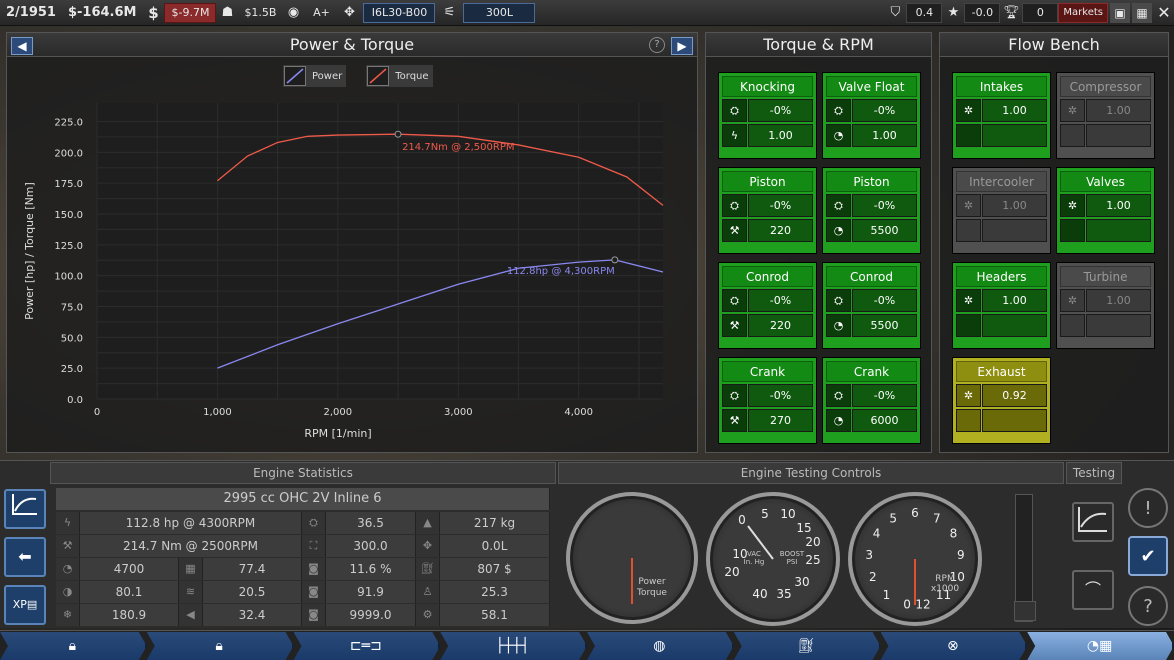 The image size is (1174, 660). What do you see at coordinates (220, 646) in the screenshot?
I see `tab-lock-2: 🔒︎` at bounding box center [220, 646].